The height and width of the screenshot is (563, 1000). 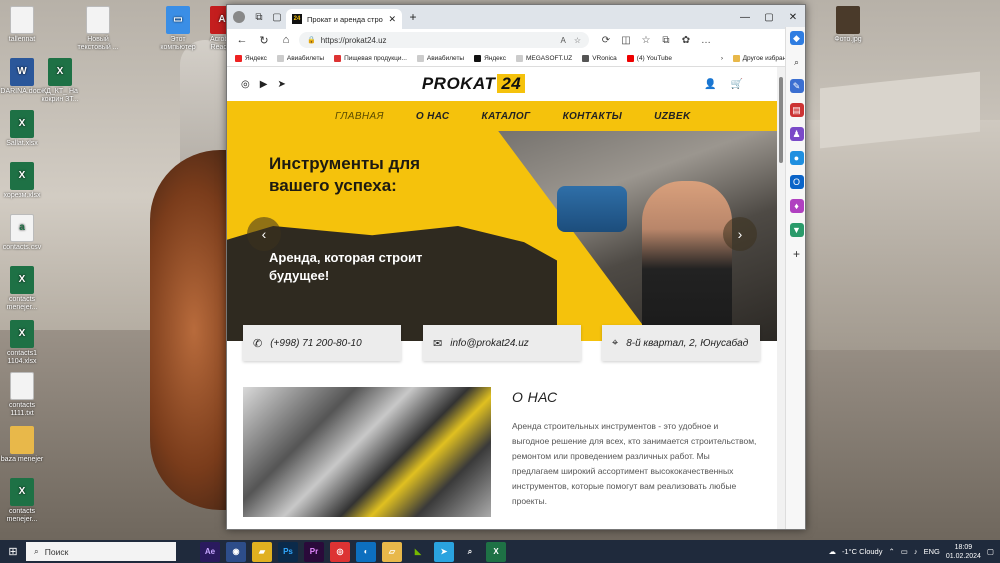 I want to click on microsoft365-icon: ●, so click(x=796, y=158).